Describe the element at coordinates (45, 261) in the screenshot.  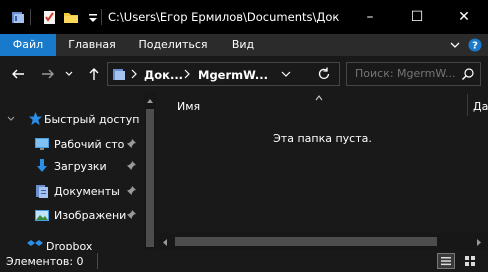
I see `item-count: Элементов: 0` at that location.